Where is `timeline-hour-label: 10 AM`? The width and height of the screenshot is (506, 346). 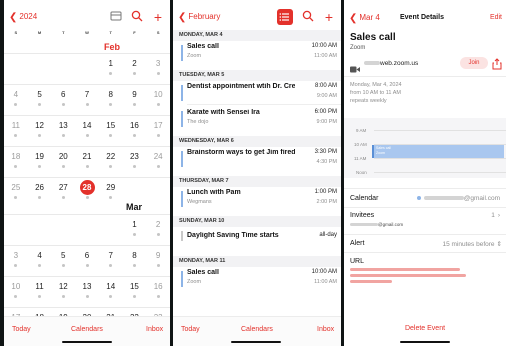
timeline-hour-label: 10 AM is located at coordinates (360, 144).